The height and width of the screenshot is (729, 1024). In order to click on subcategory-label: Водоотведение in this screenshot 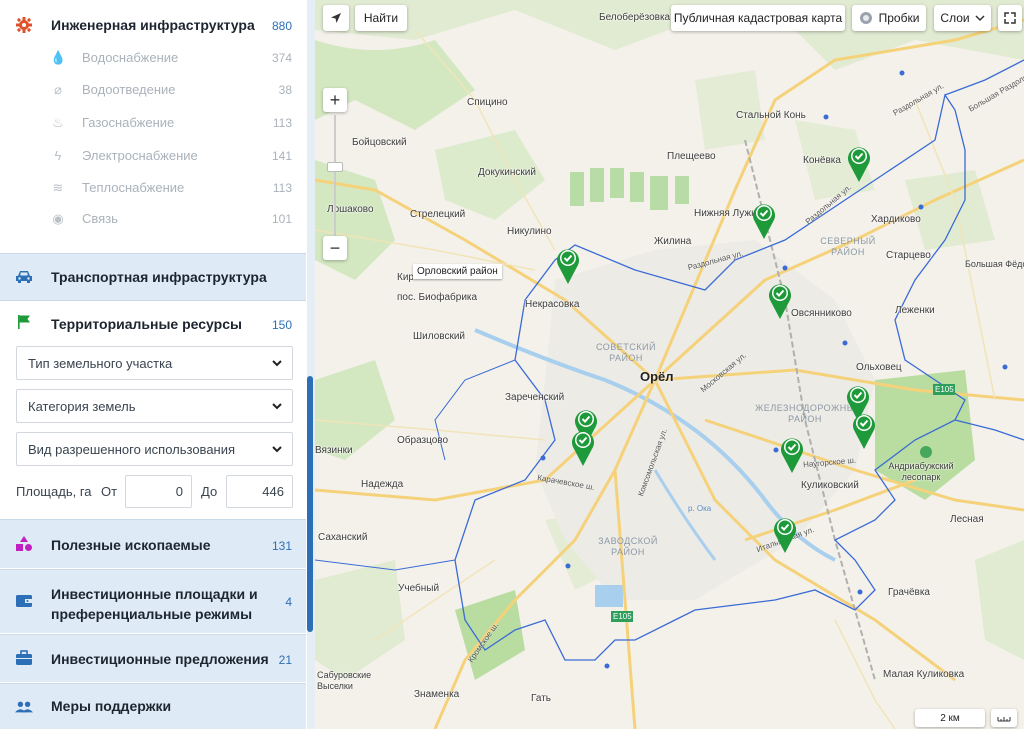, I will do `click(129, 89)`.